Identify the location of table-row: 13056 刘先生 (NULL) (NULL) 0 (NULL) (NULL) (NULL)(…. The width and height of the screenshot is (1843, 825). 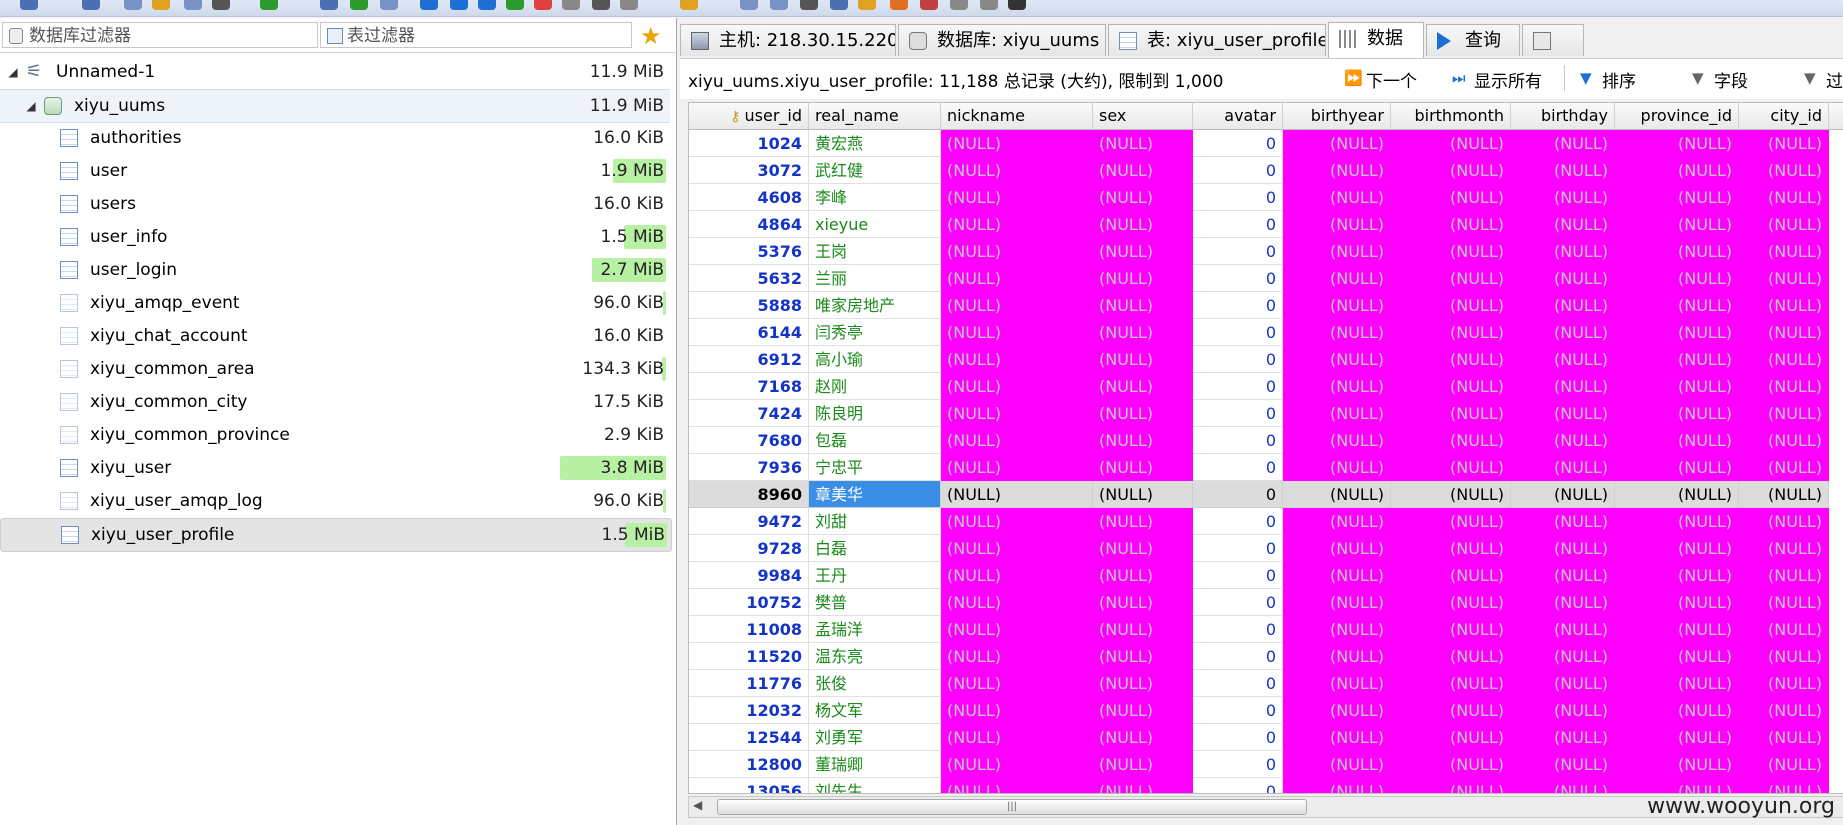
(1266, 785).